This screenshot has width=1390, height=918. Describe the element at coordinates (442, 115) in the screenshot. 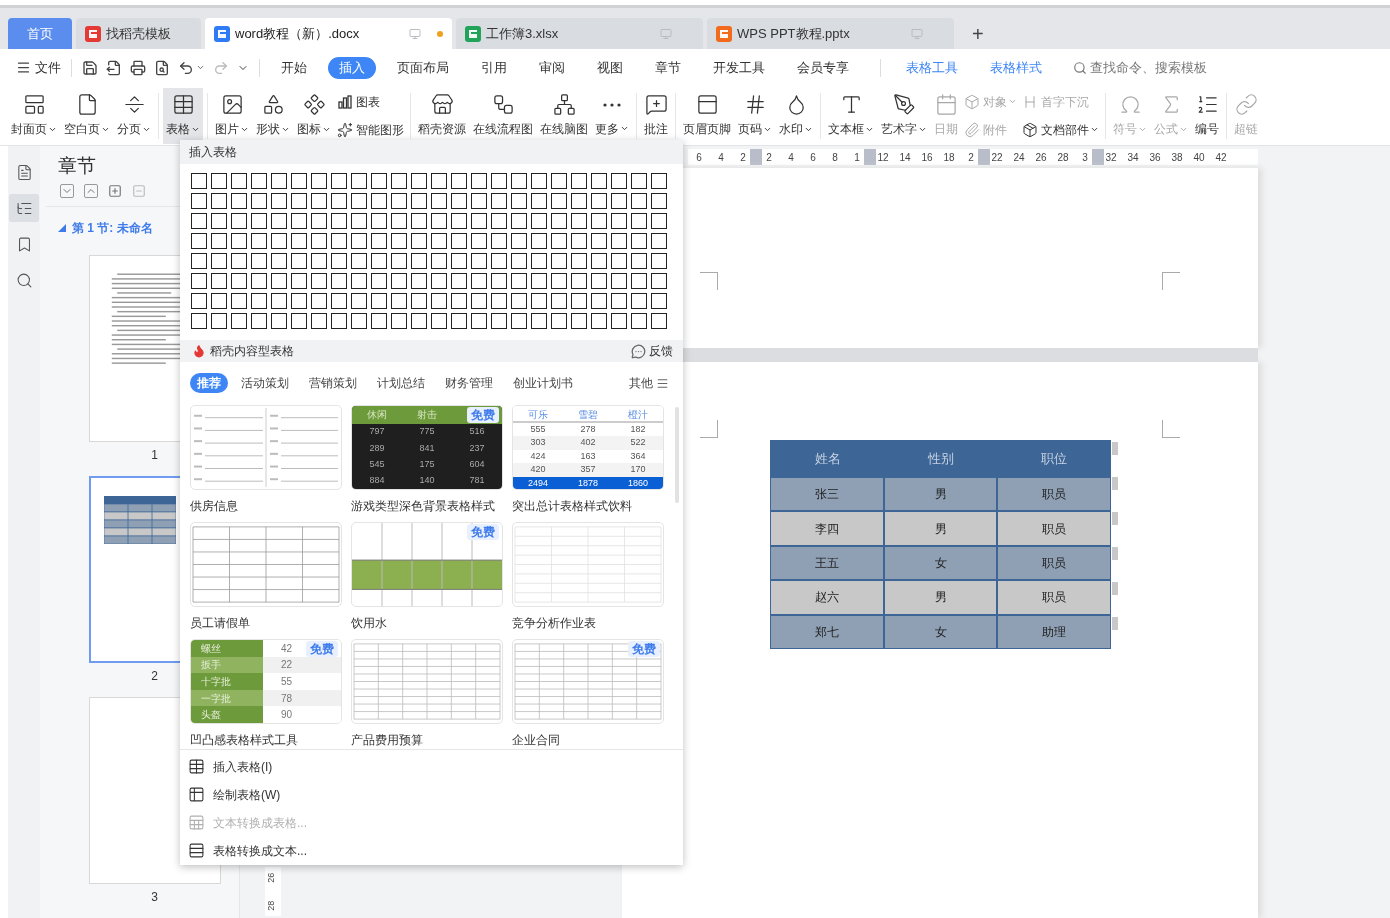

I see `ribbon-button: 稻壳资源` at that location.